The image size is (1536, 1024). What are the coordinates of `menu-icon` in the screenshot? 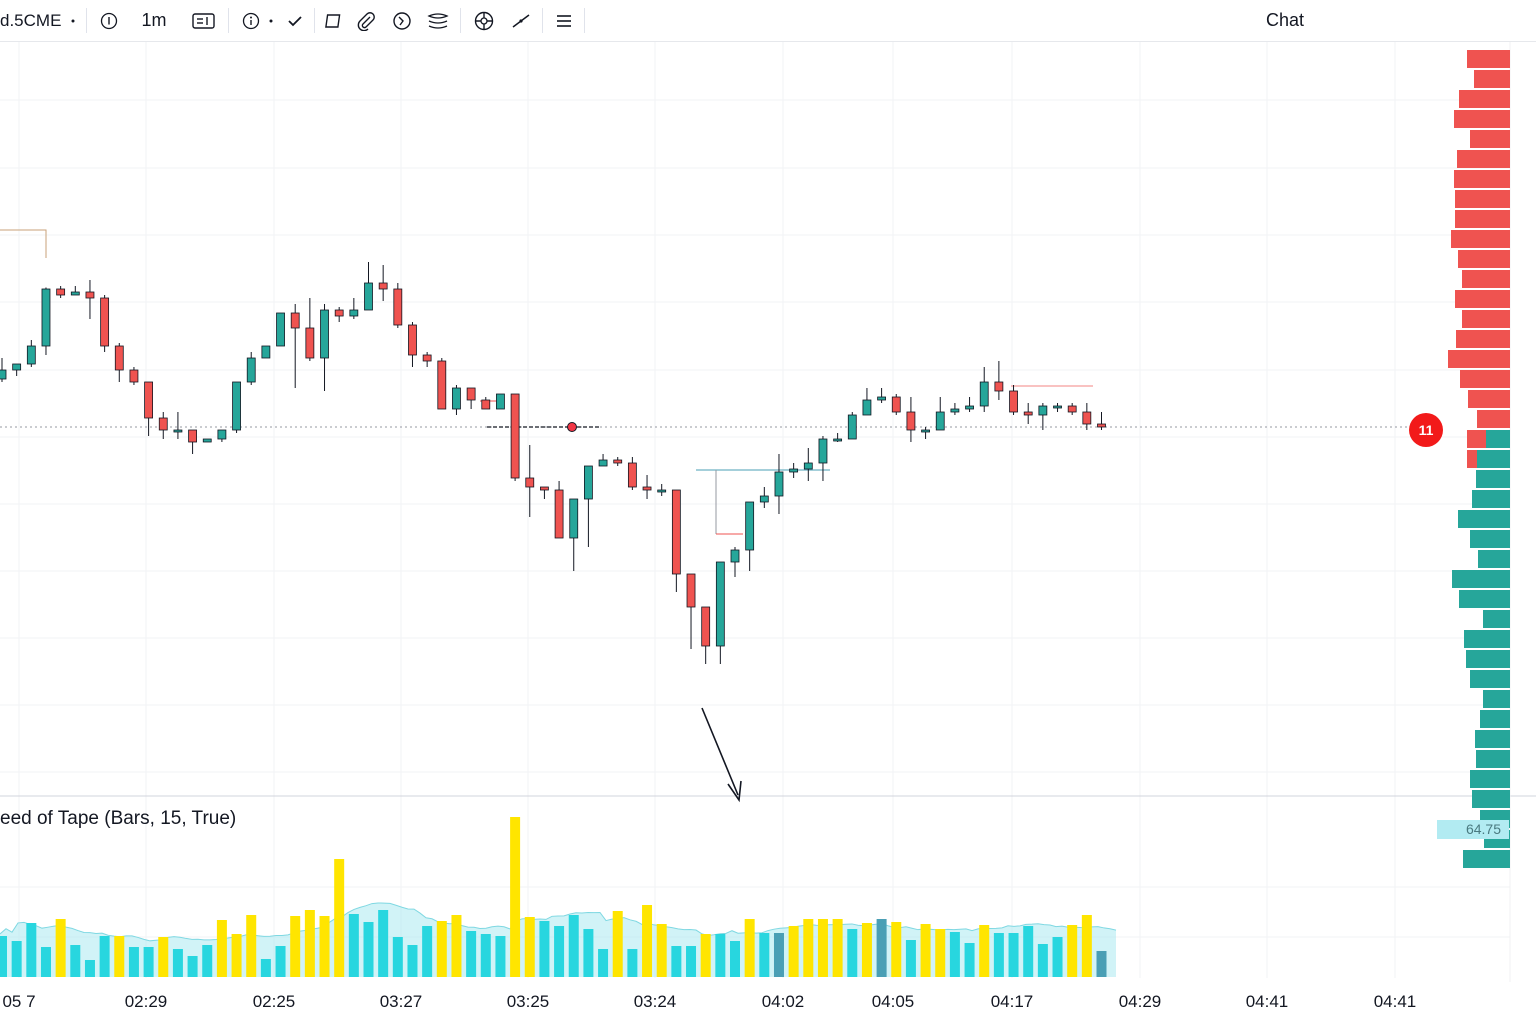 It's located at (564, 20).